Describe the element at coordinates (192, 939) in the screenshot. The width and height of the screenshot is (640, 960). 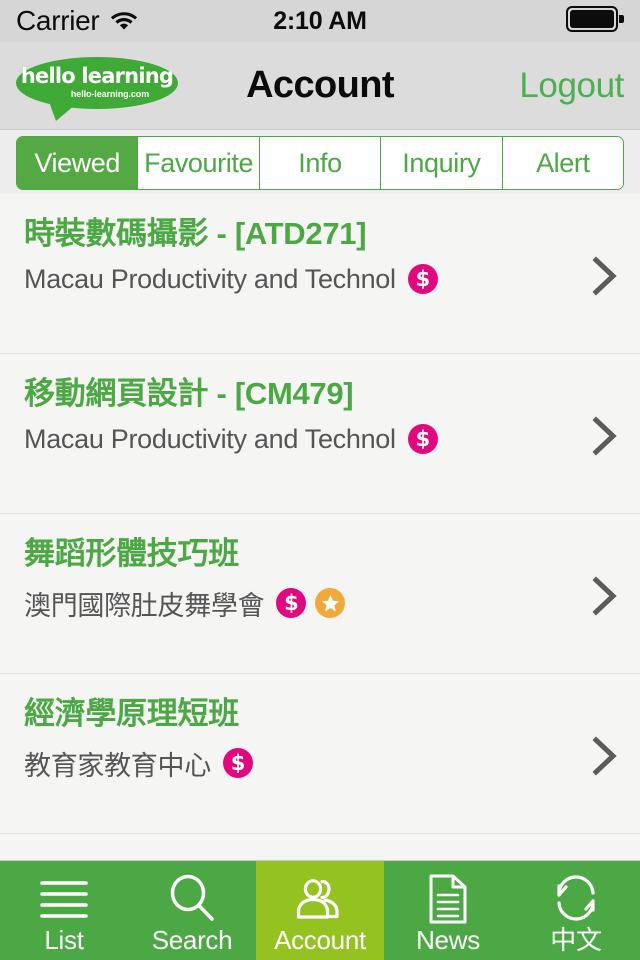
I see `tab-bar-label: Search` at that location.